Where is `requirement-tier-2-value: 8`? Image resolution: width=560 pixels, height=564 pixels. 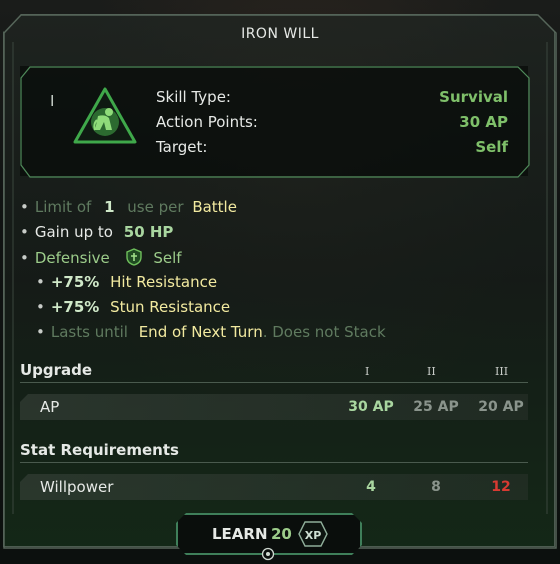 requirement-tier-2-value: 8 is located at coordinates (436, 487).